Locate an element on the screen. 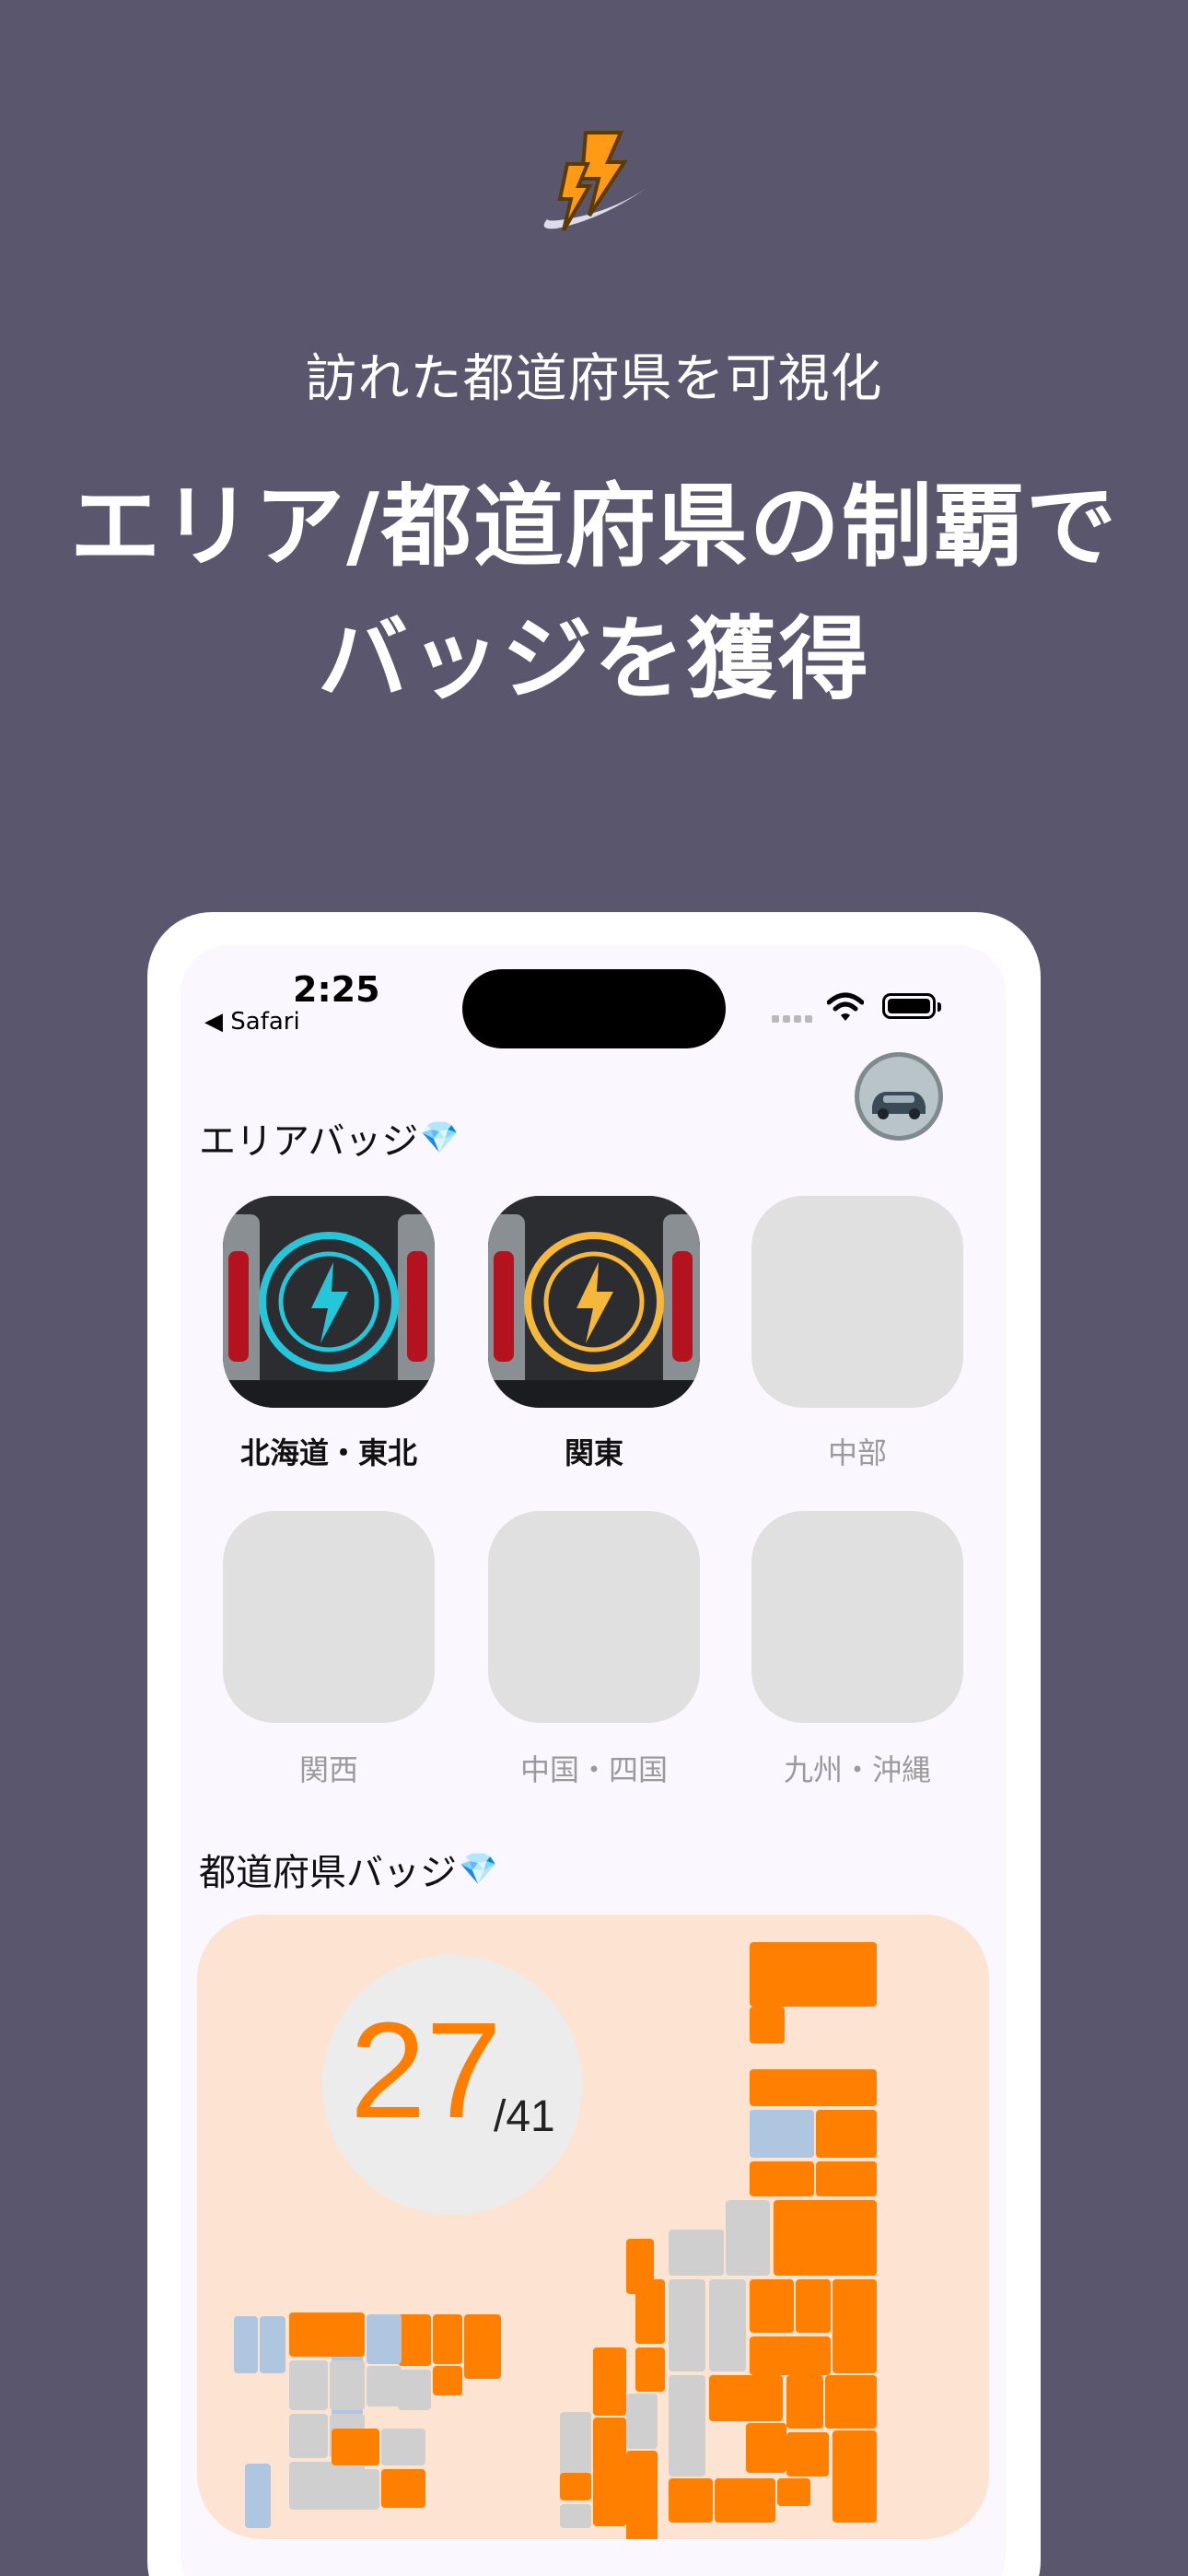  profile-avatar is located at coordinates (899, 1096).